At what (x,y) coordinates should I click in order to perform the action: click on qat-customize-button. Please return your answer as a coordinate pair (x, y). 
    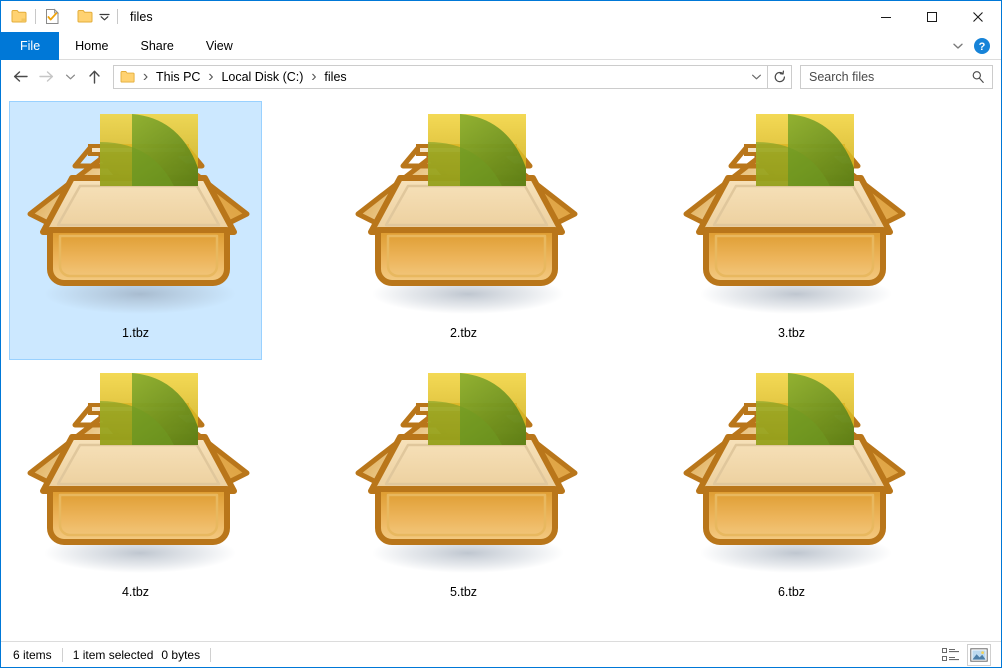
    Looking at the image, I should click on (104, 17).